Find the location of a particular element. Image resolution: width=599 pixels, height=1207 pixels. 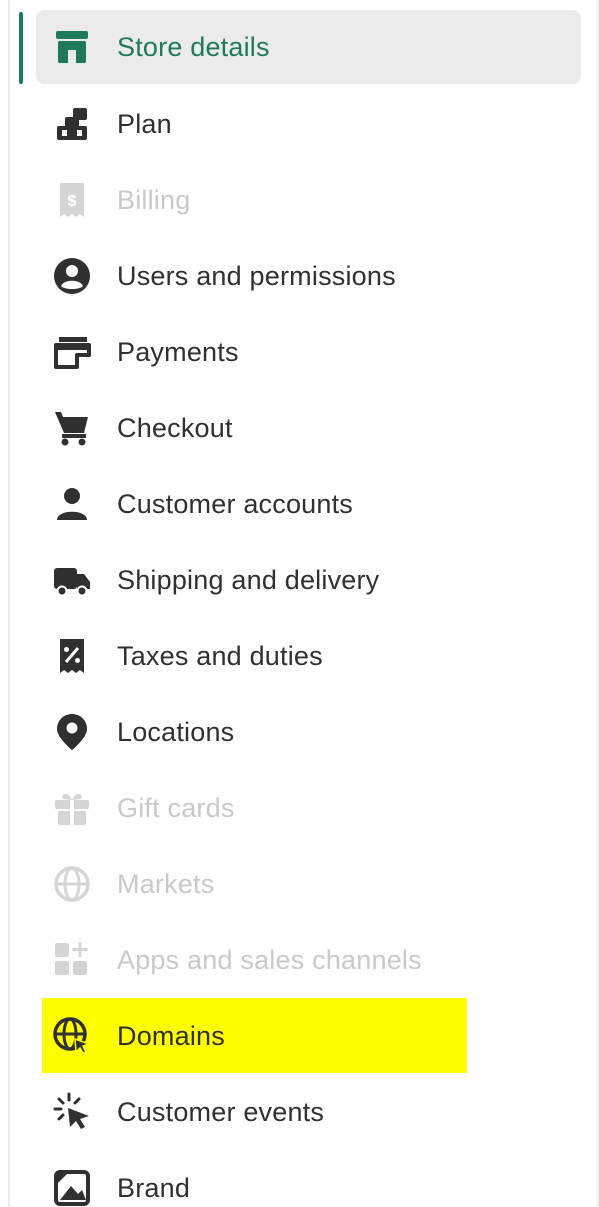

left-rail-divider is located at coordinates (9, 603).